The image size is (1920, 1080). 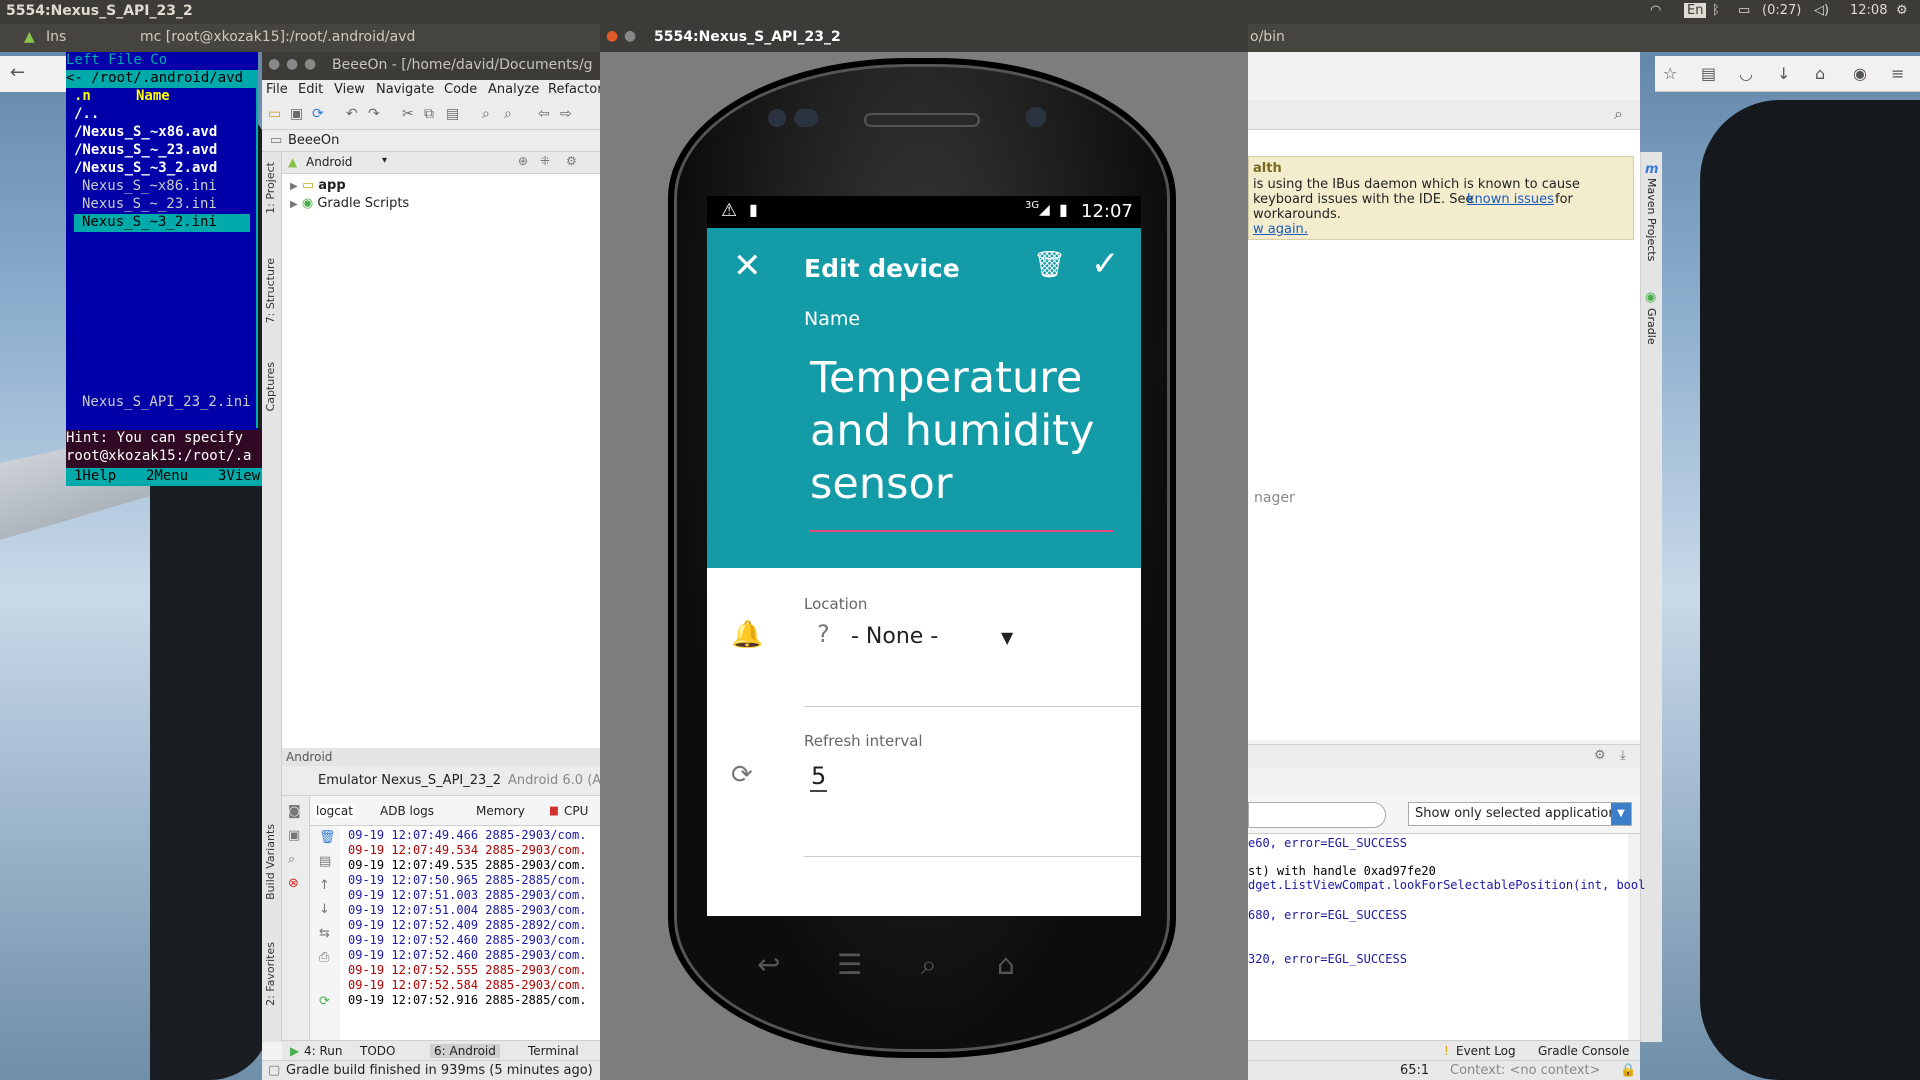 What do you see at coordinates (1105, 264) in the screenshot?
I see `check-icon: ✓` at bounding box center [1105, 264].